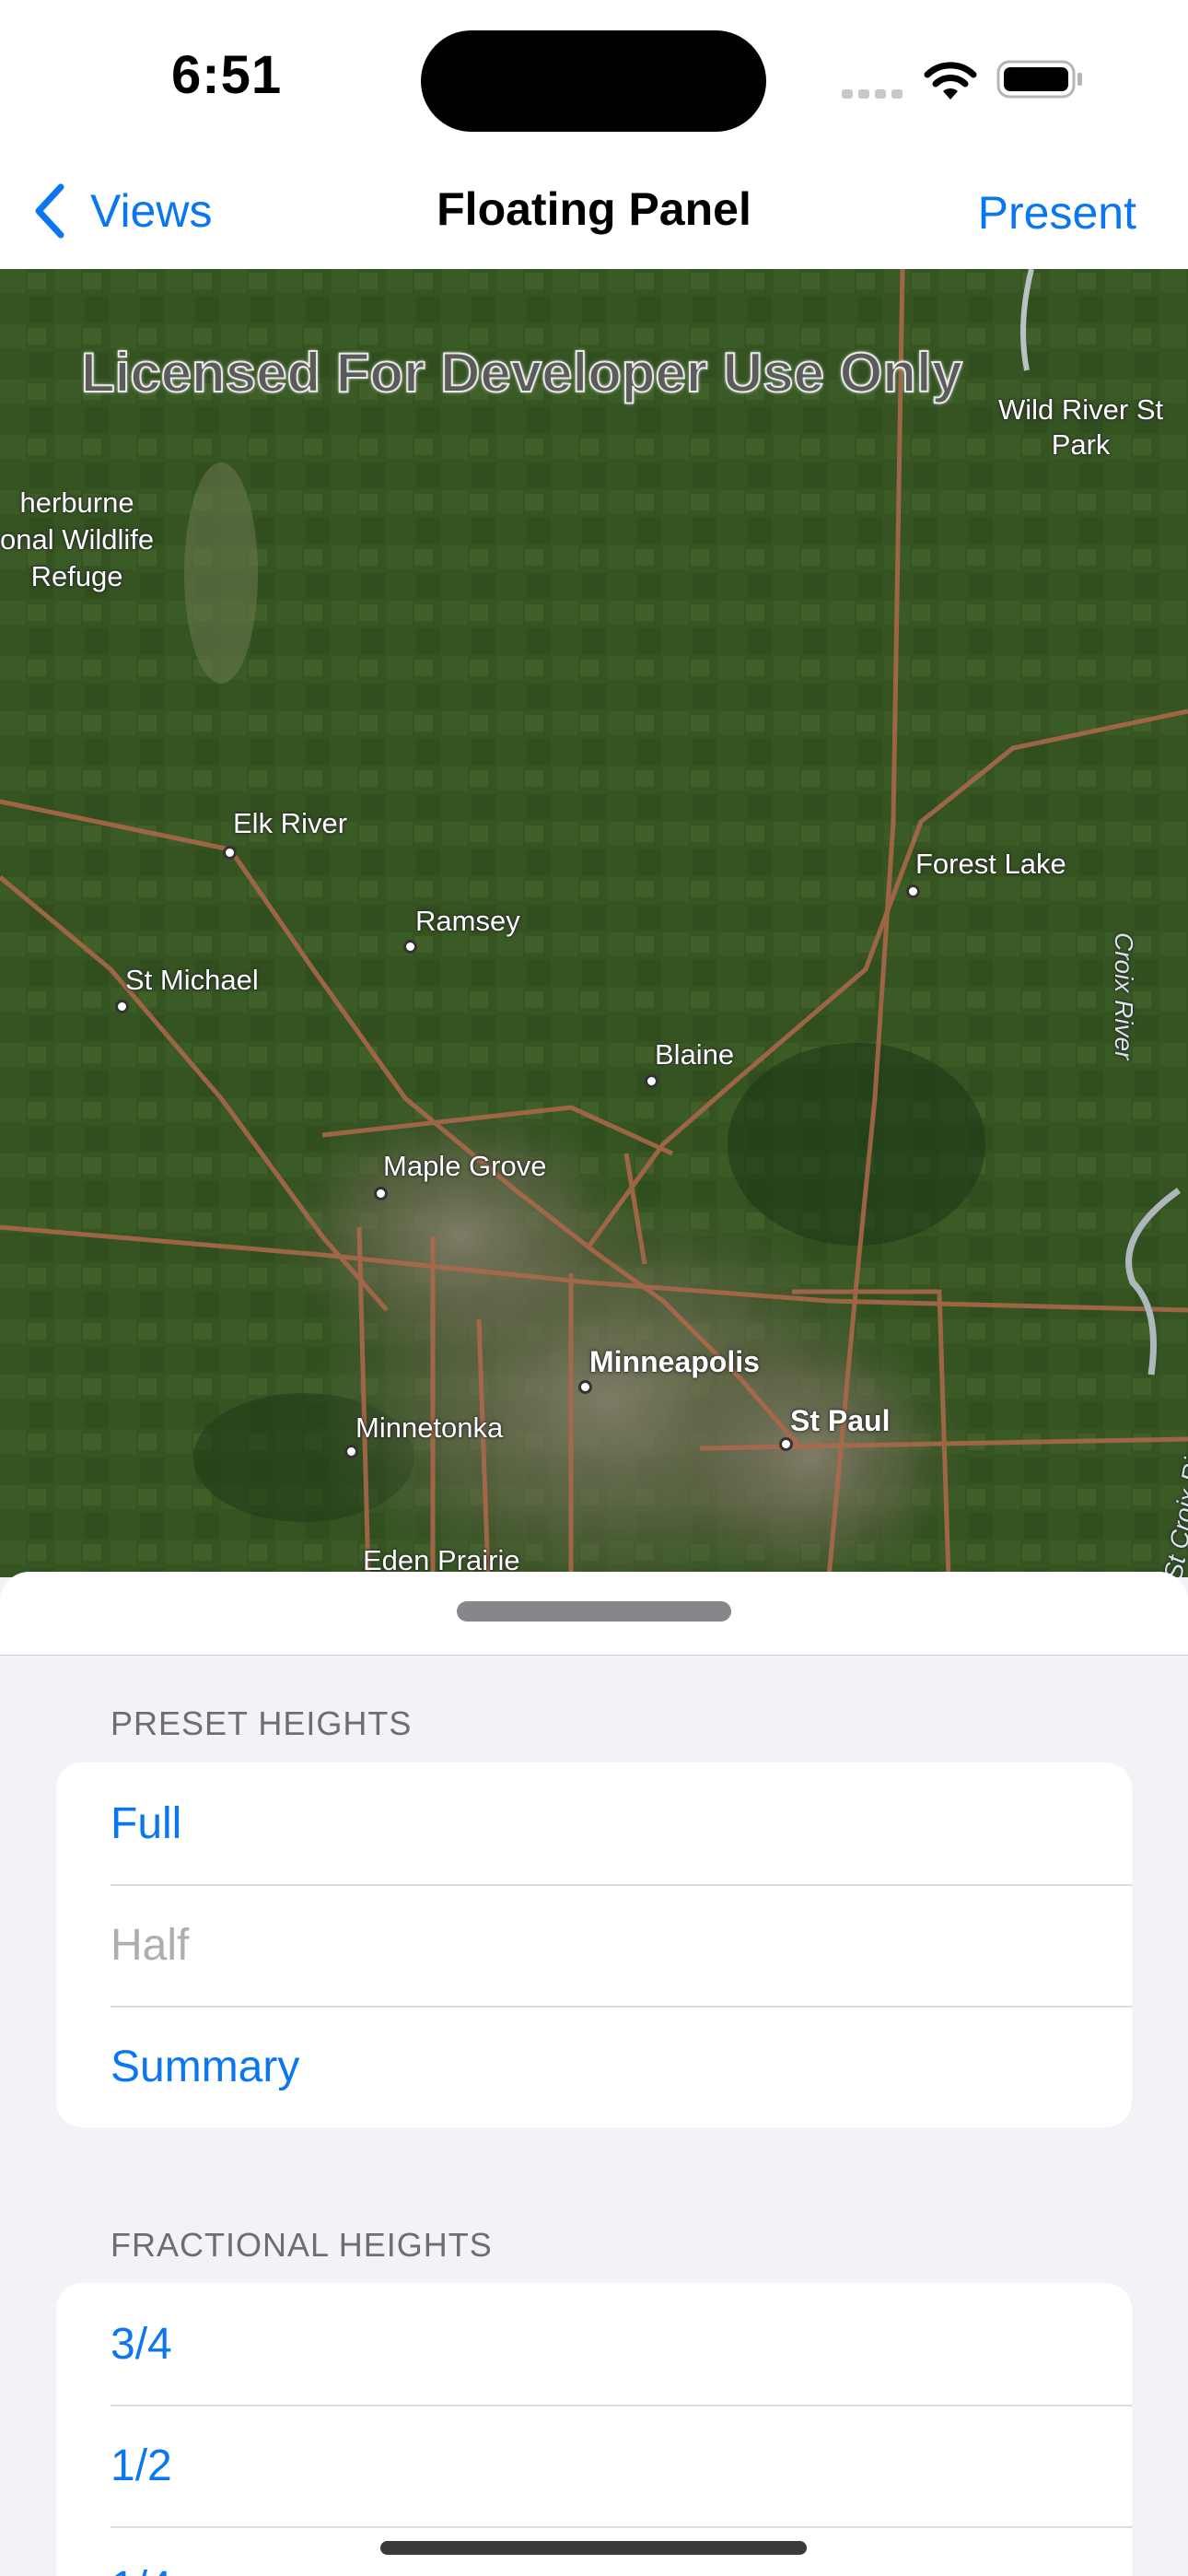  Describe the element at coordinates (593, 81) in the screenshot. I see `dynamic-island` at that location.